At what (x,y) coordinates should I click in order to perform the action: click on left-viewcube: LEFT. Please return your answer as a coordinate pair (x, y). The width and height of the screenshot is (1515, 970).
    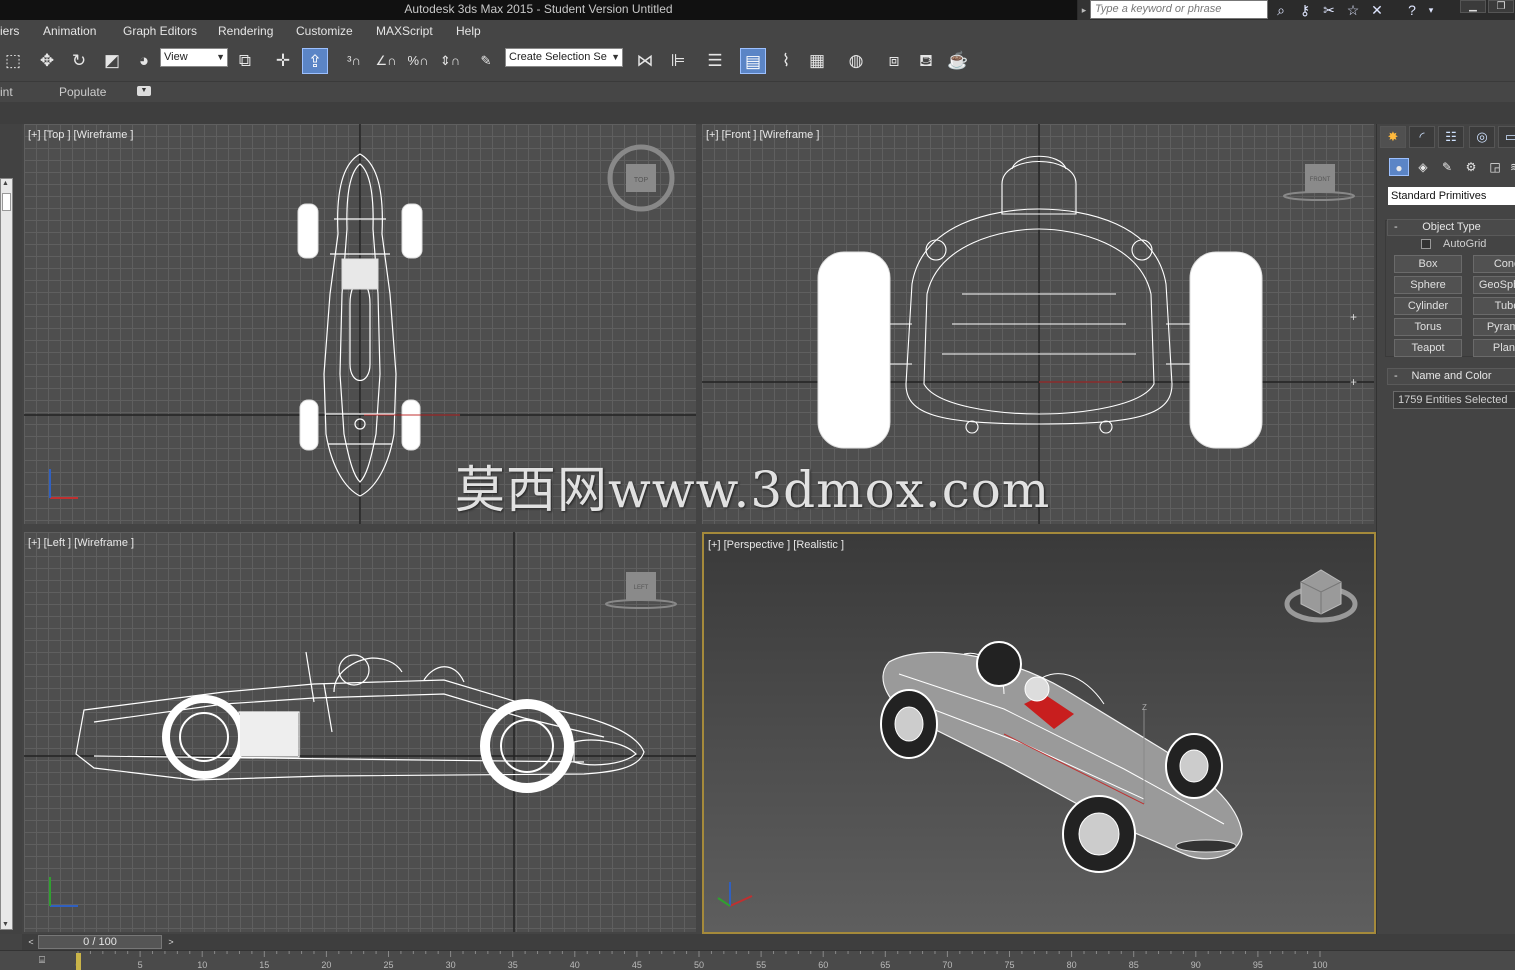
    Looking at the image, I should click on (641, 590).